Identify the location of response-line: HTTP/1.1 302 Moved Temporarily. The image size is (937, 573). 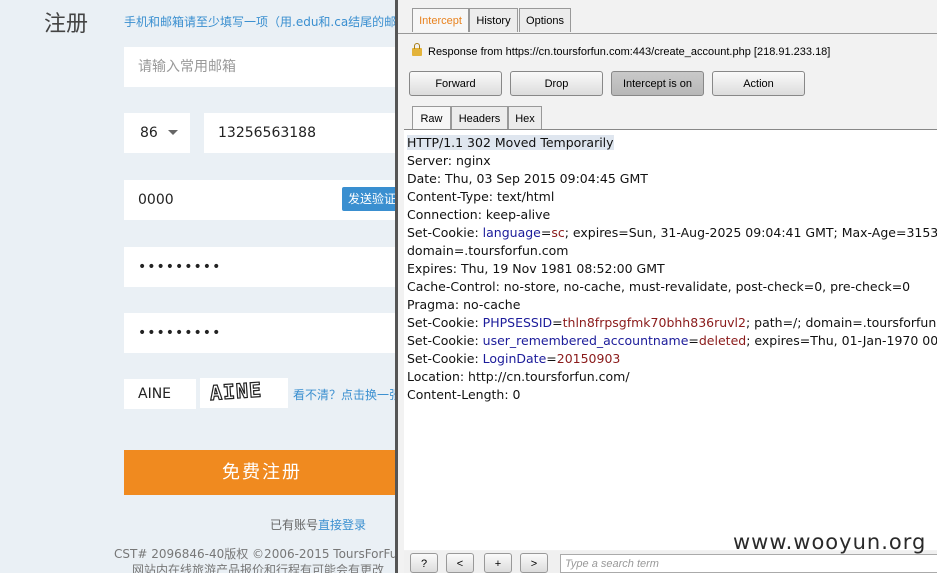
(510, 142).